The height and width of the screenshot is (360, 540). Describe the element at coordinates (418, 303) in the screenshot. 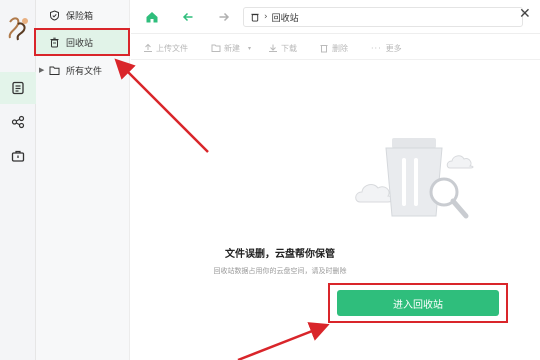

I see `highlight-box-enter-button` at that location.